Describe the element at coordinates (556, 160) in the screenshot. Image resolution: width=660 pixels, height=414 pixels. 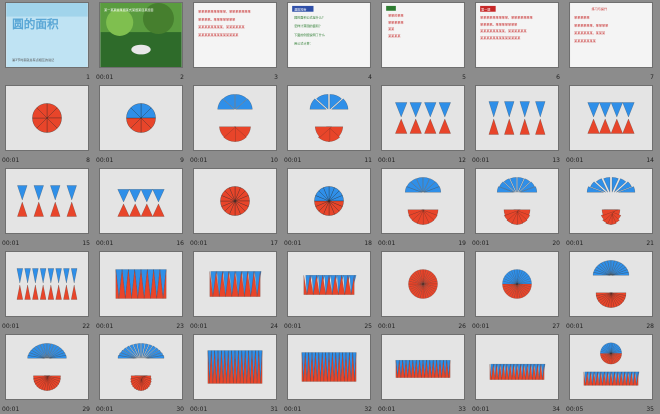
I see `slide-number: 13` at that location.